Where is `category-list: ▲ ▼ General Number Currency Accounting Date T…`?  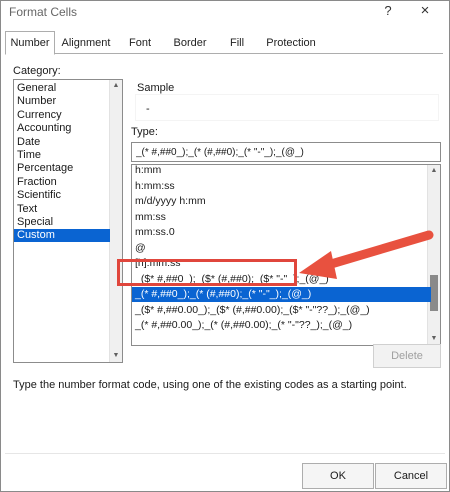
category-list: ▲ ▼ General Number Currency Accounting Date T… is located at coordinates (68, 221).